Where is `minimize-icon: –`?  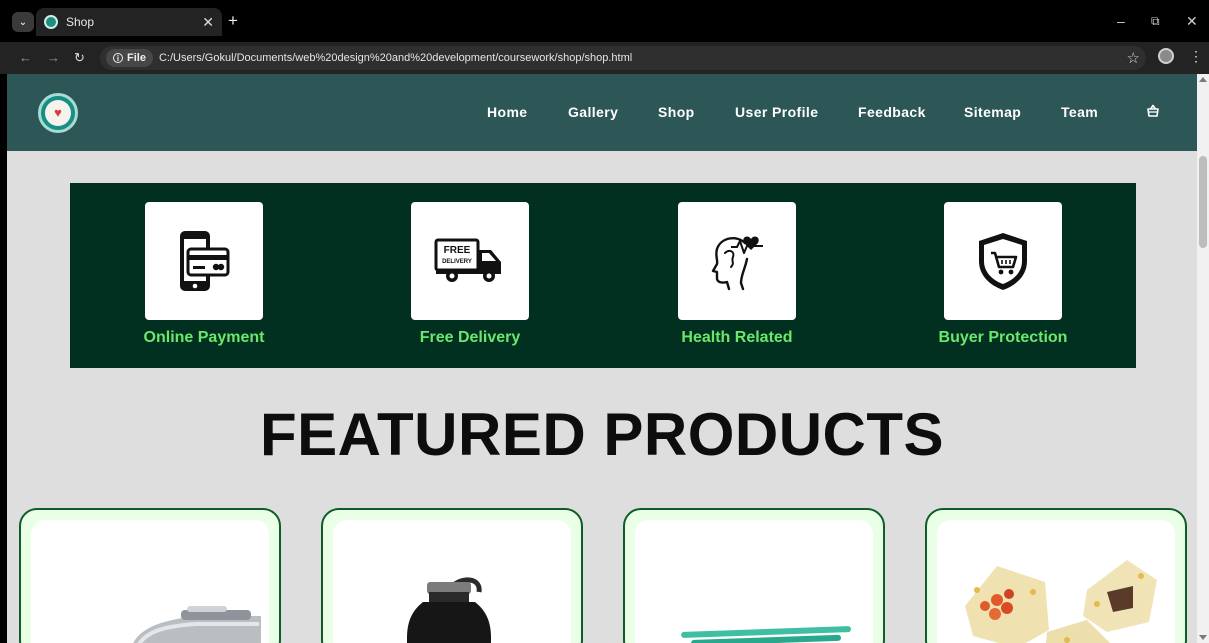
minimize-icon: – is located at coordinates (1121, 21).